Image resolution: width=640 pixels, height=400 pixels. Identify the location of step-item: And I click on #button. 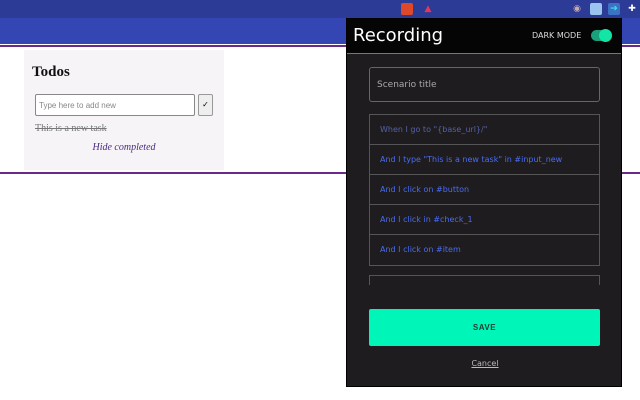
(484, 190).